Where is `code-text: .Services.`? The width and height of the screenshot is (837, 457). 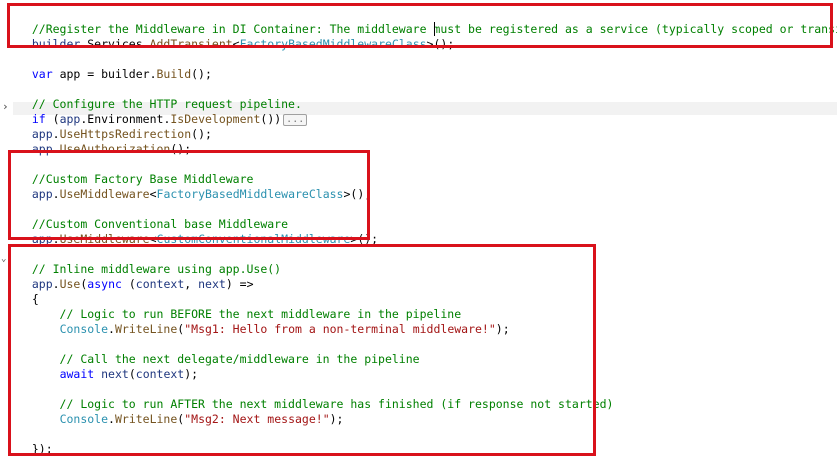 code-text: .Services. is located at coordinates (115, 44).